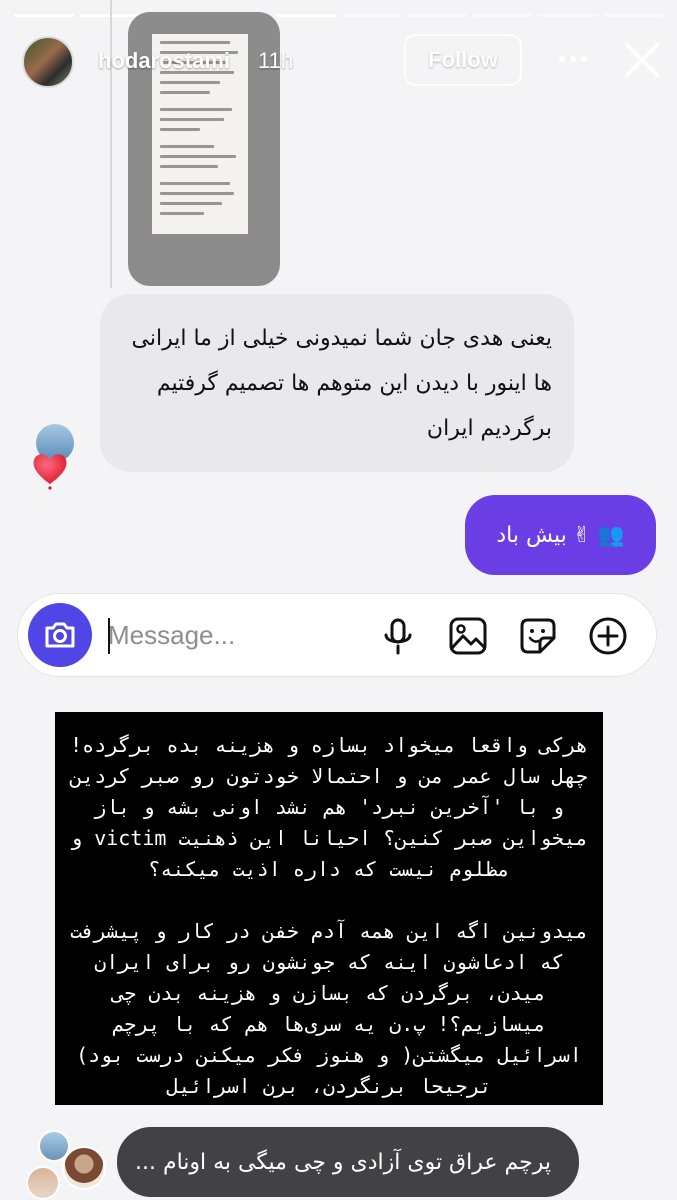 Image resolution: width=677 pixels, height=1200 pixels. What do you see at coordinates (50, 472) in the screenshot?
I see `heart-reaction-icon` at bounding box center [50, 472].